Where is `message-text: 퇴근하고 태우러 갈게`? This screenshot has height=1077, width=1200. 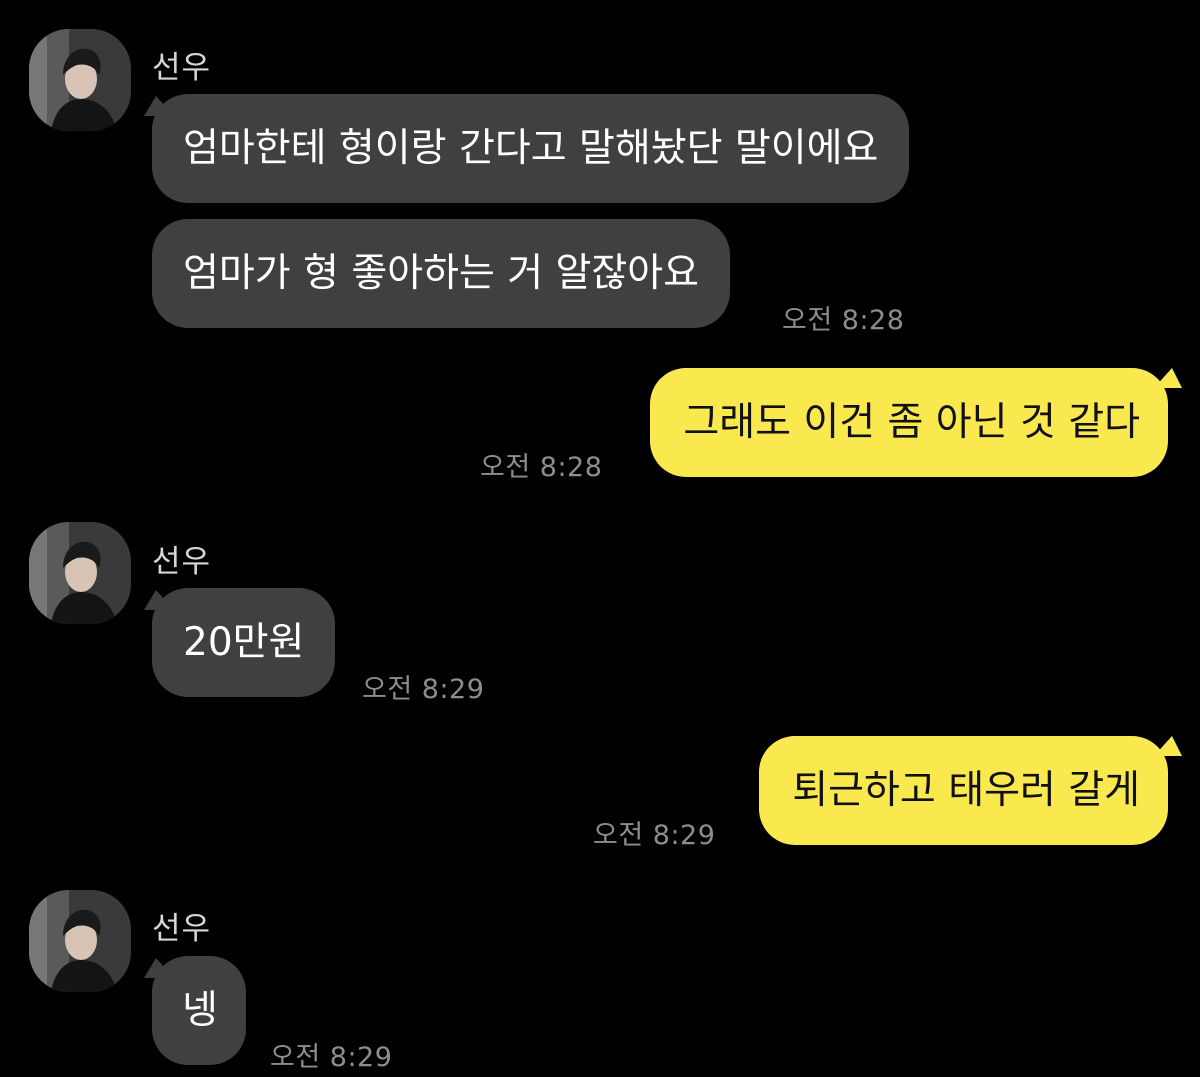 message-text: 퇴근하고 태우러 갈게 is located at coordinates (966, 790).